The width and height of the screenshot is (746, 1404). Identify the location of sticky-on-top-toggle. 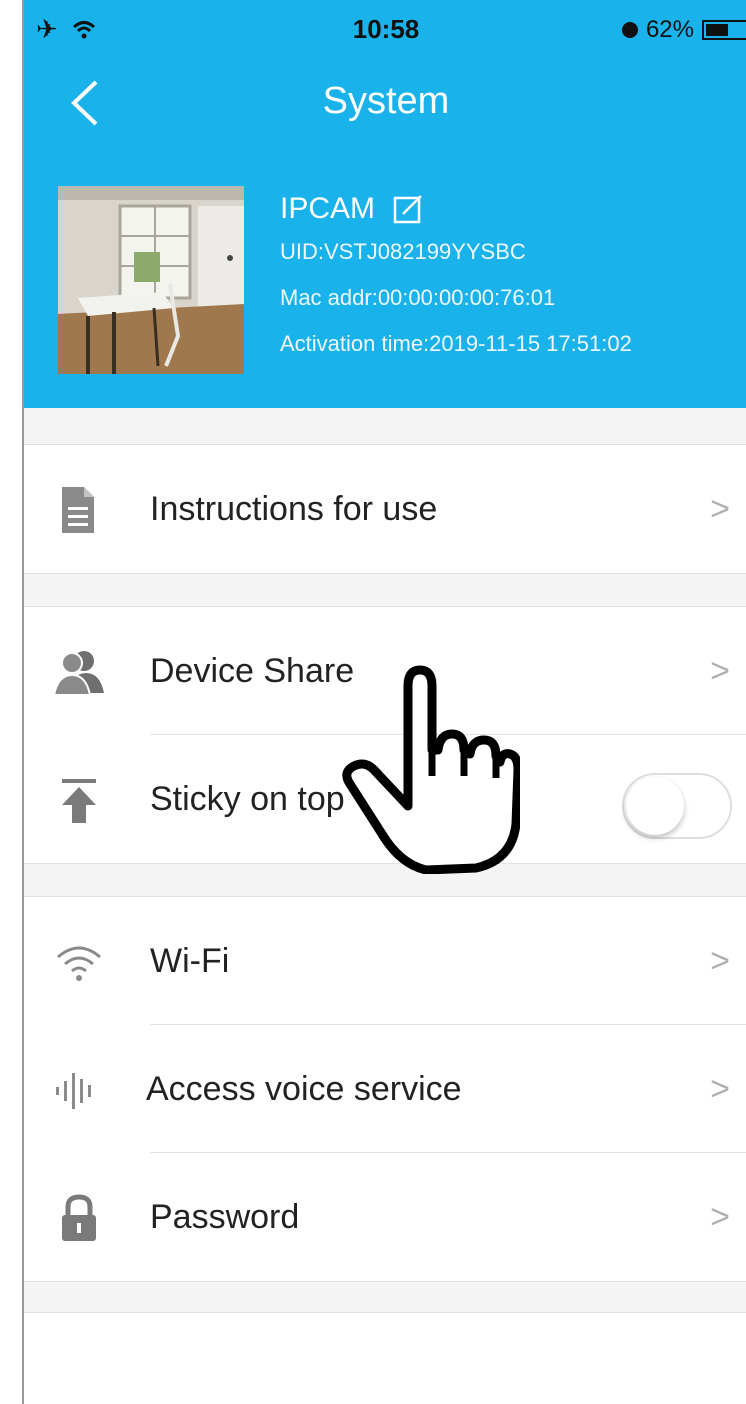
(677, 806).